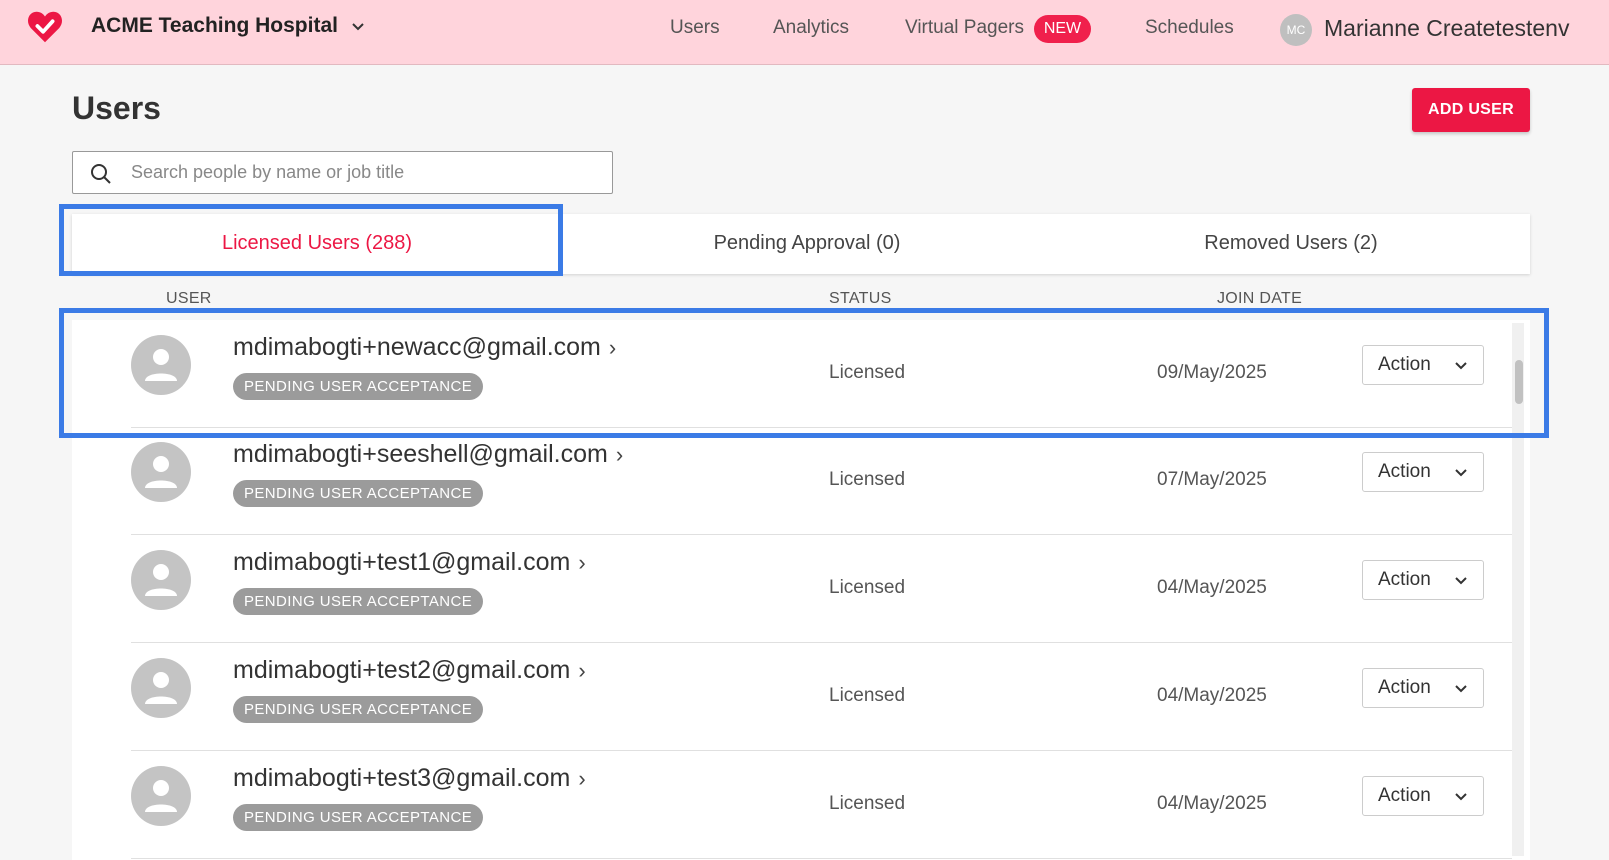  Describe the element at coordinates (1296, 30) in the screenshot. I see `user-avatar: MC` at that location.